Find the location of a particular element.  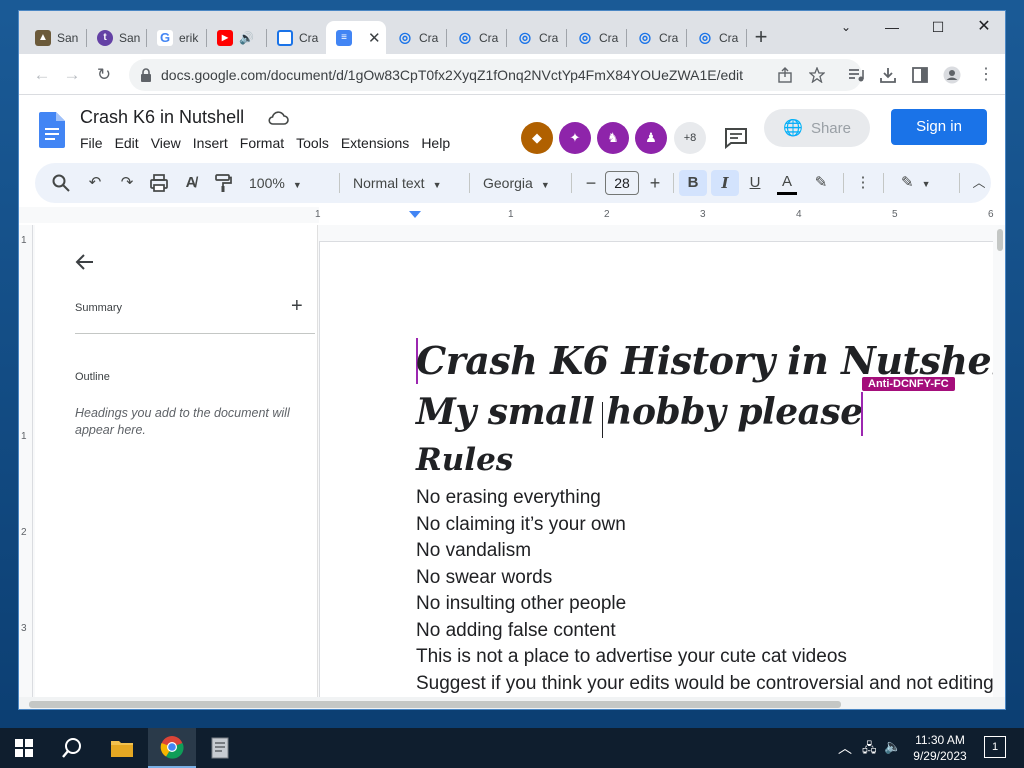

menu-edit: Edit is located at coordinates (127, 143).